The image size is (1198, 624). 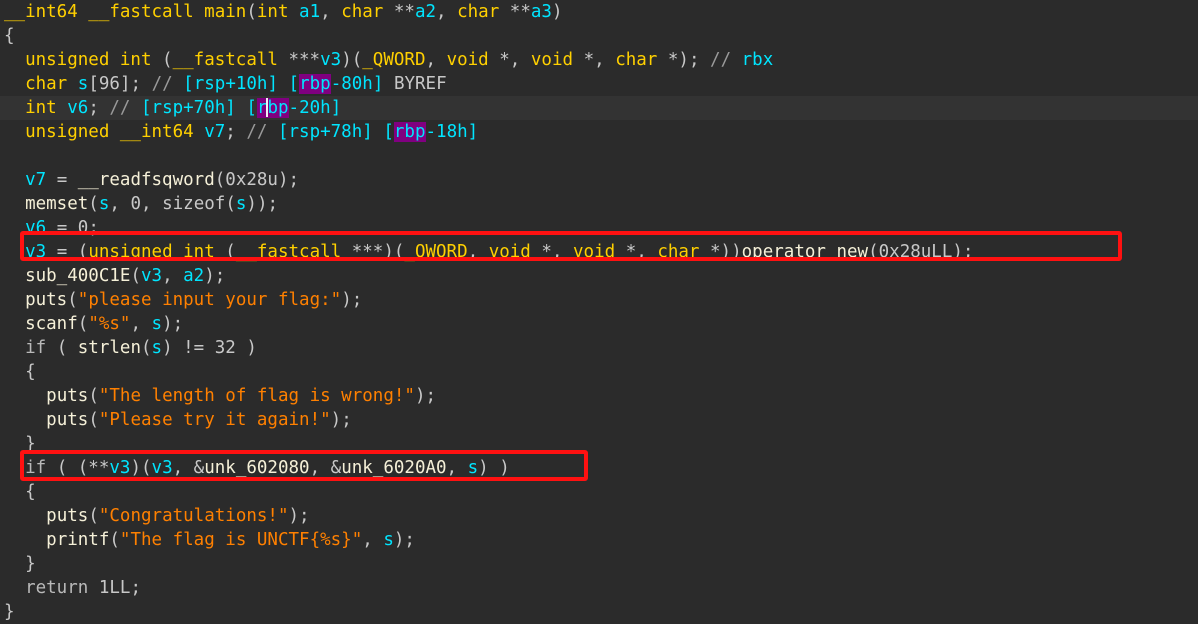 I want to click on code-line: puts("Congratulations!");, so click(x=599, y=516).